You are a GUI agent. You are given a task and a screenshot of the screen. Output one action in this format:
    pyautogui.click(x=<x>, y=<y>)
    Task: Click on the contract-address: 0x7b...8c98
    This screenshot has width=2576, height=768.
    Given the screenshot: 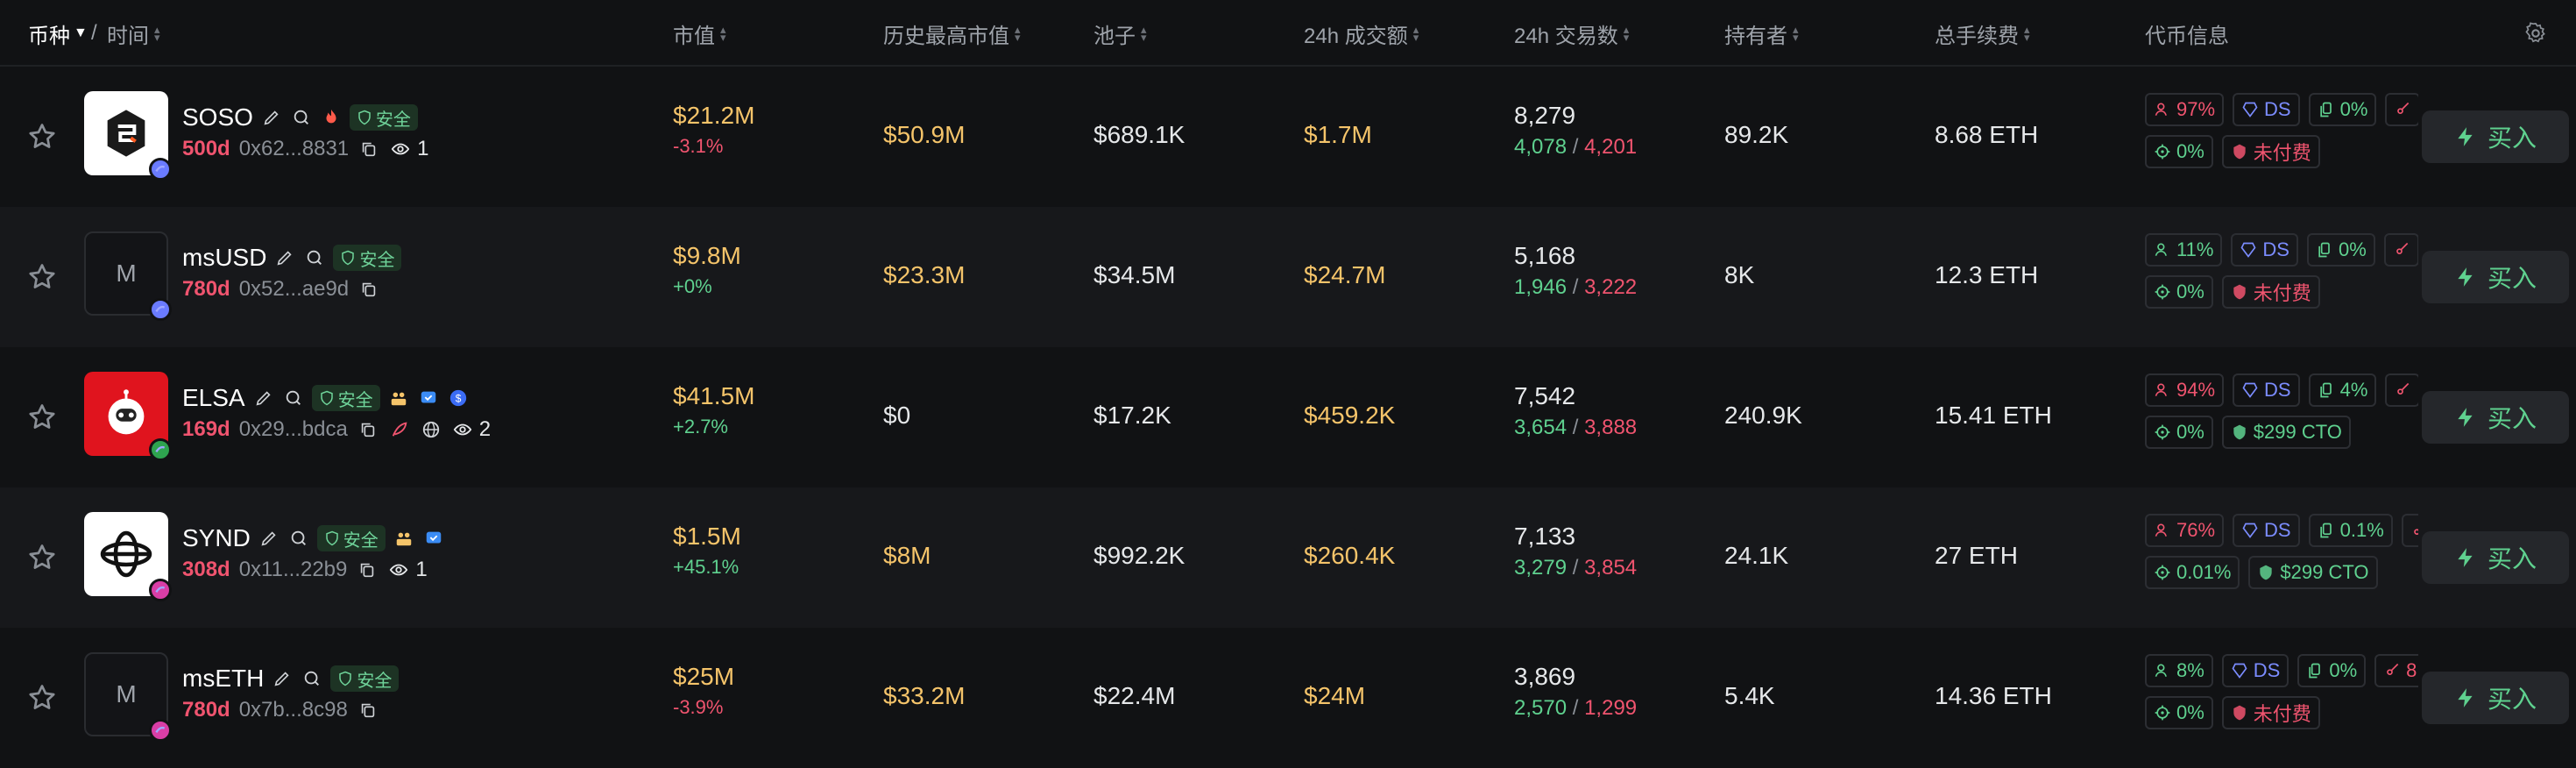 What is the action you would take?
    pyautogui.click(x=293, y=710)
    